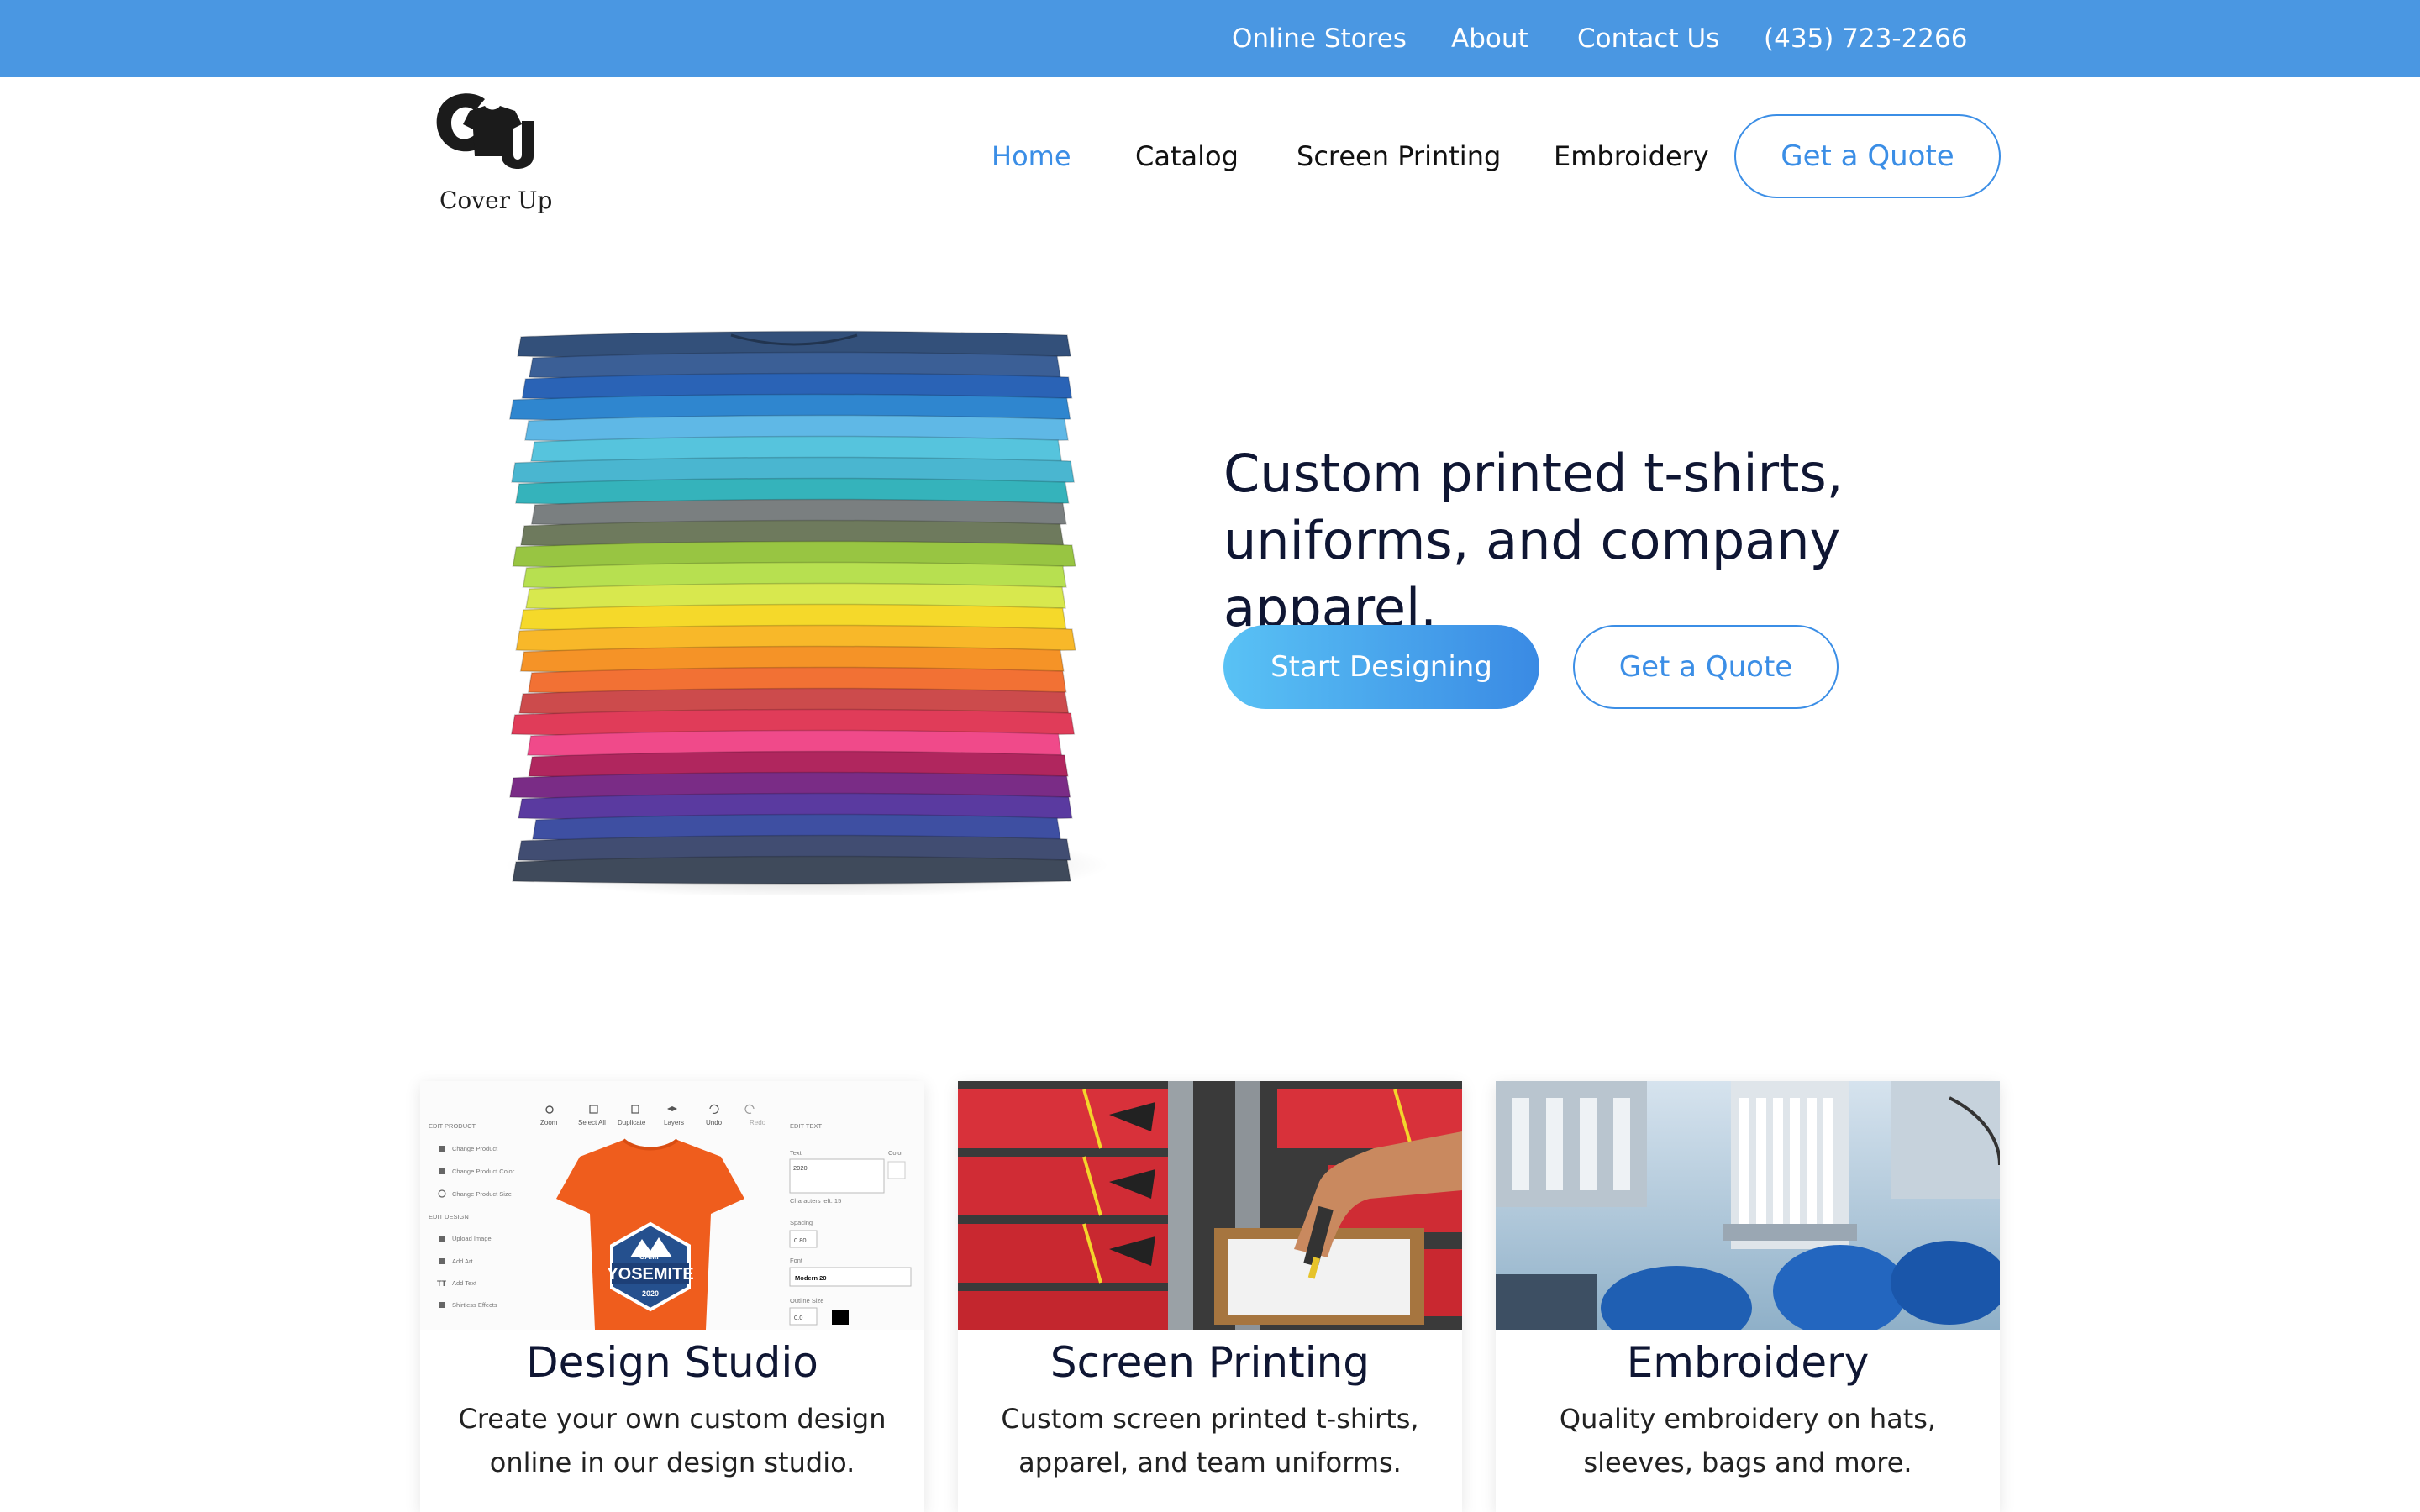  I want to click on logo-text: Cover Up, so click(496, 200).